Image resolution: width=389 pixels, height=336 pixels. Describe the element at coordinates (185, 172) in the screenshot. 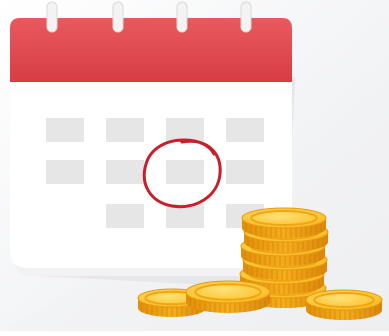

I see `marked-date-cell` at that location.